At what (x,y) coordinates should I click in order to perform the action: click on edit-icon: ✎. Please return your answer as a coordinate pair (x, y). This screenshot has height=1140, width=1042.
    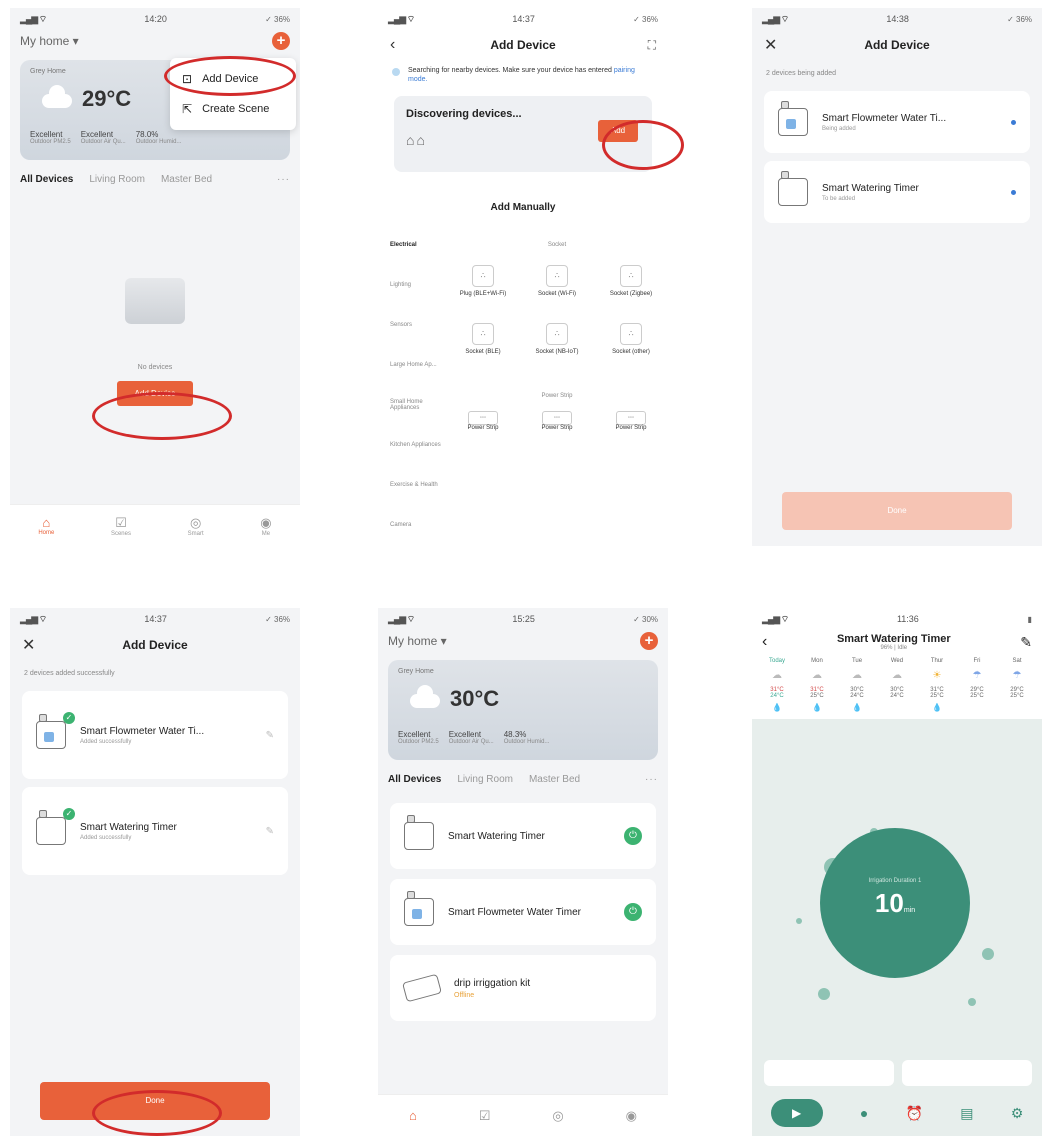
    Looking at the image, I should click on (1026, 642).